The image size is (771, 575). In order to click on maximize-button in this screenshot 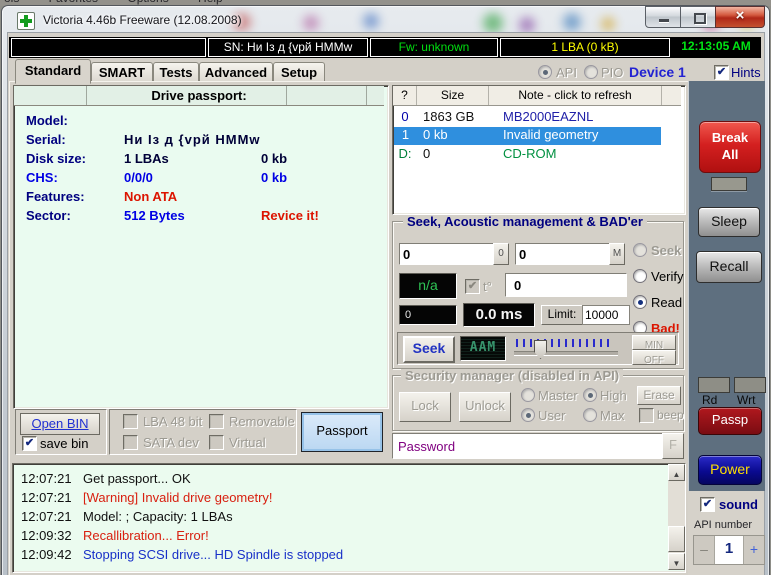, I will do `click(699, 17)`.